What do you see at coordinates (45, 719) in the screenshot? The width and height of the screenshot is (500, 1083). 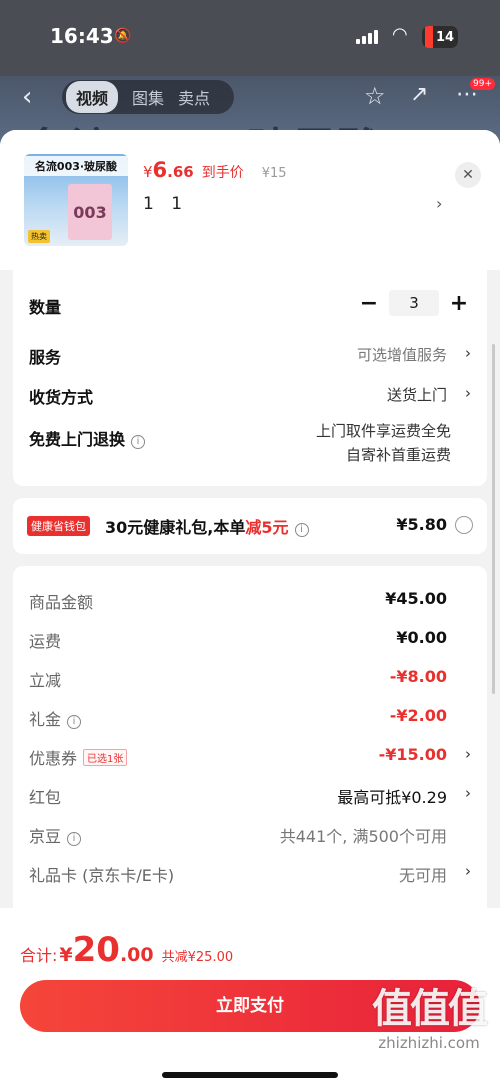 I see `gift-money-label: 礼金` at bounding box center [45, 719].